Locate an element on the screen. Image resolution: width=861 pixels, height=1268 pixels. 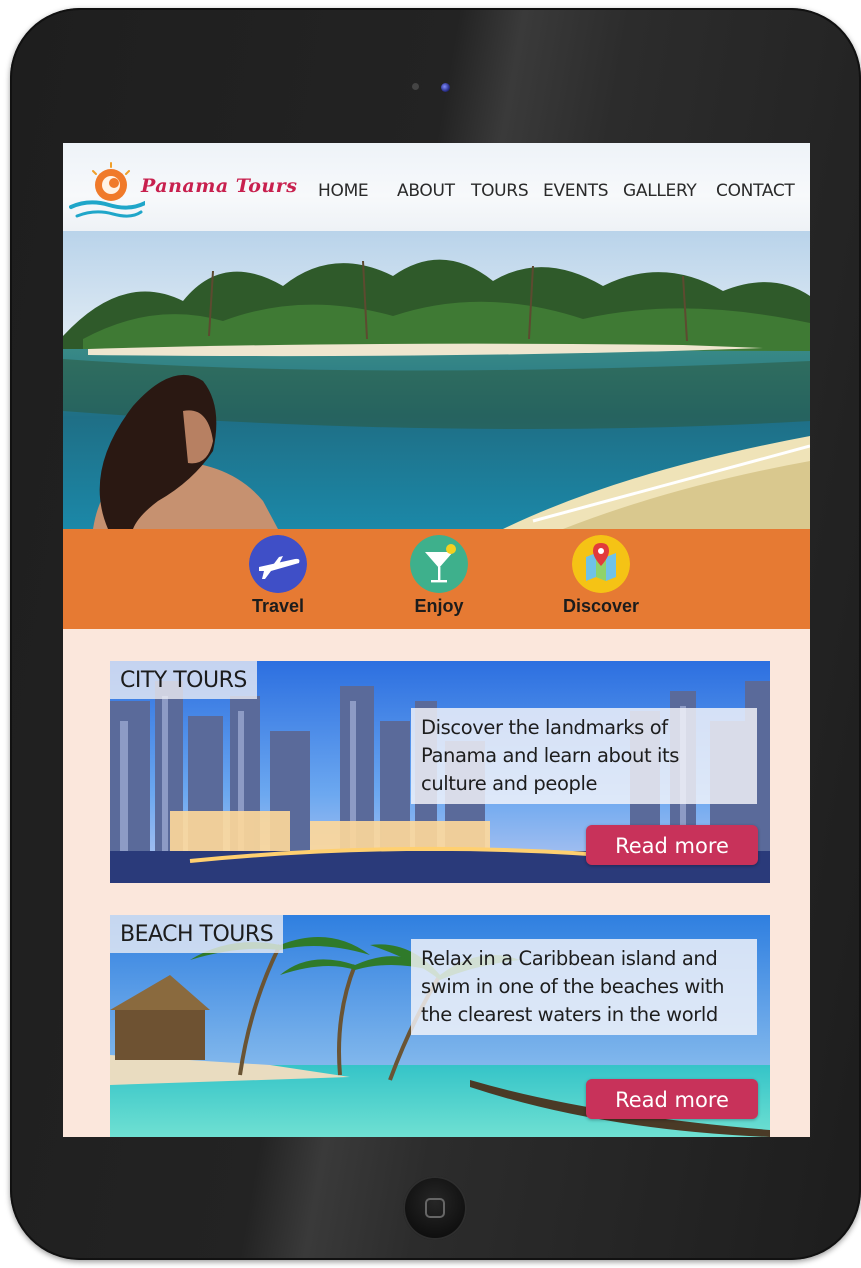
feature-discover: Discover is located at coordinates (601, 579).